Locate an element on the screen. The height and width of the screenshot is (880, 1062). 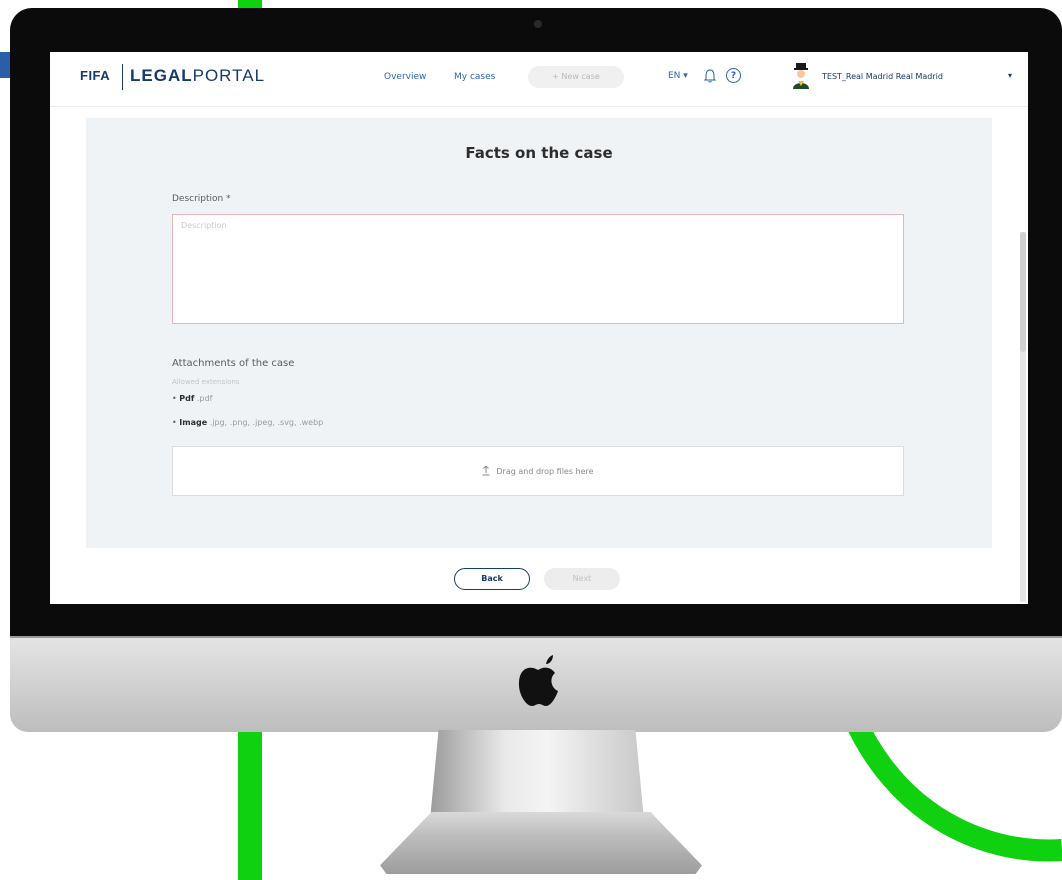
monitor-stand-foot is located at coordinates (541, 843).